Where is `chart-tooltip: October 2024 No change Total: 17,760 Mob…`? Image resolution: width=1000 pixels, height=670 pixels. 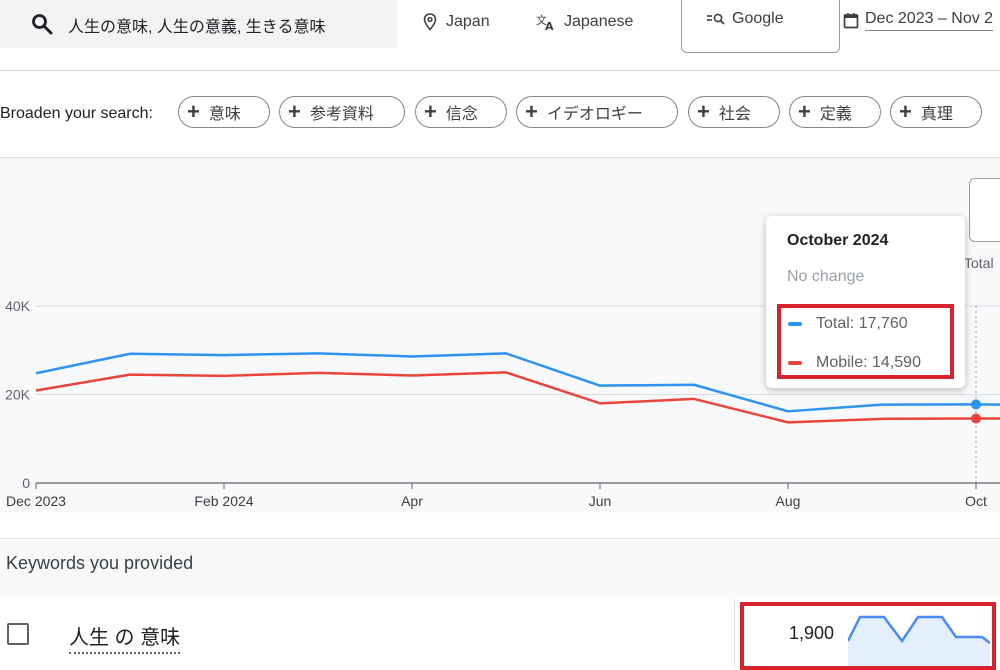 chart-tooltip: October 2024 No change Total: 17,760 Mob… is located at coordinates (865, 302).